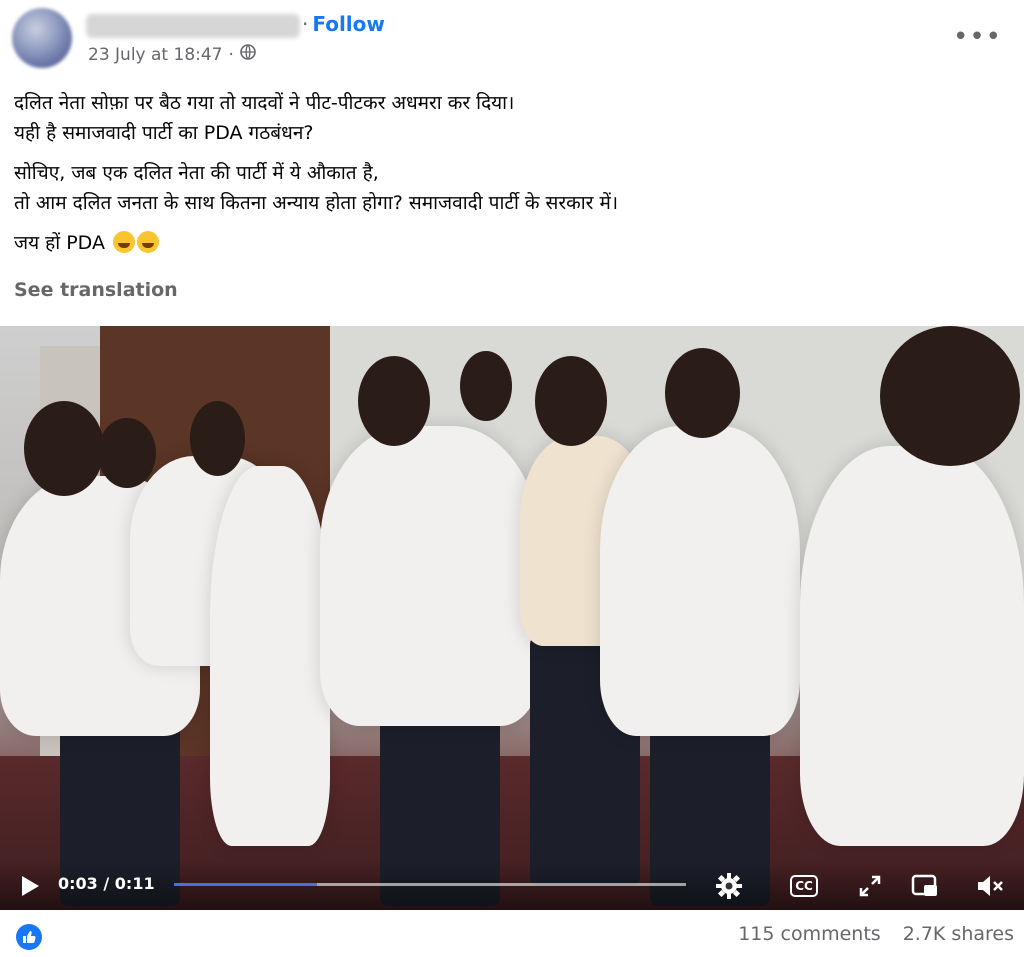 The image size is (1024, 957). Describe the element at coordinates (29, 937) in the screenshot. I see `like-icon` at that location.